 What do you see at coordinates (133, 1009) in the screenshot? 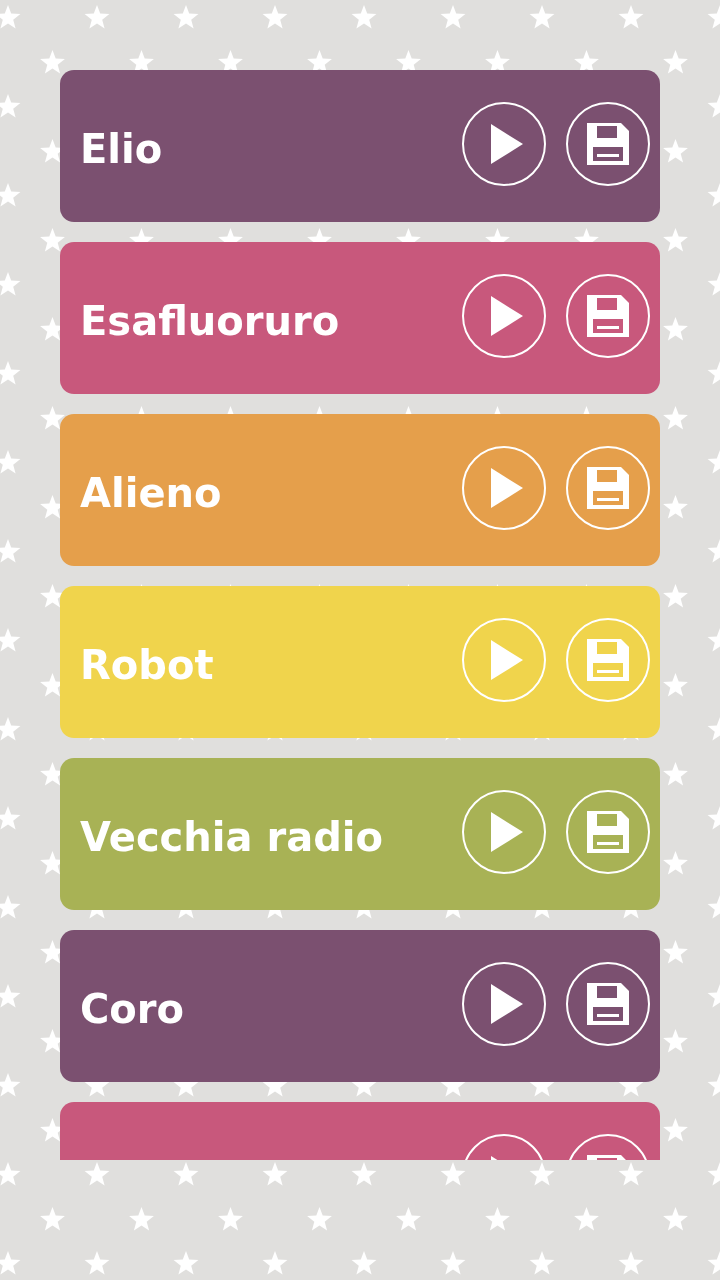
I see `sound-name: Coro` at bounding box center [133, 1009].